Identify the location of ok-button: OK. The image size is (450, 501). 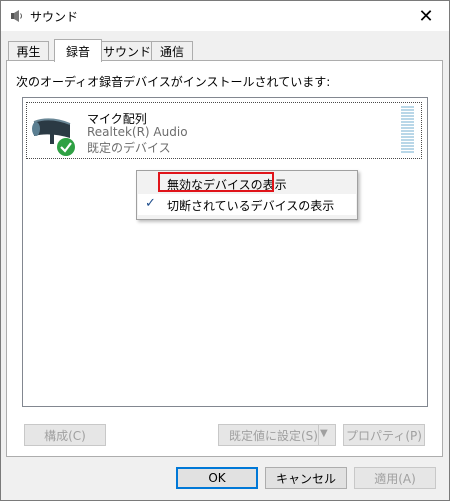
(217, 478).